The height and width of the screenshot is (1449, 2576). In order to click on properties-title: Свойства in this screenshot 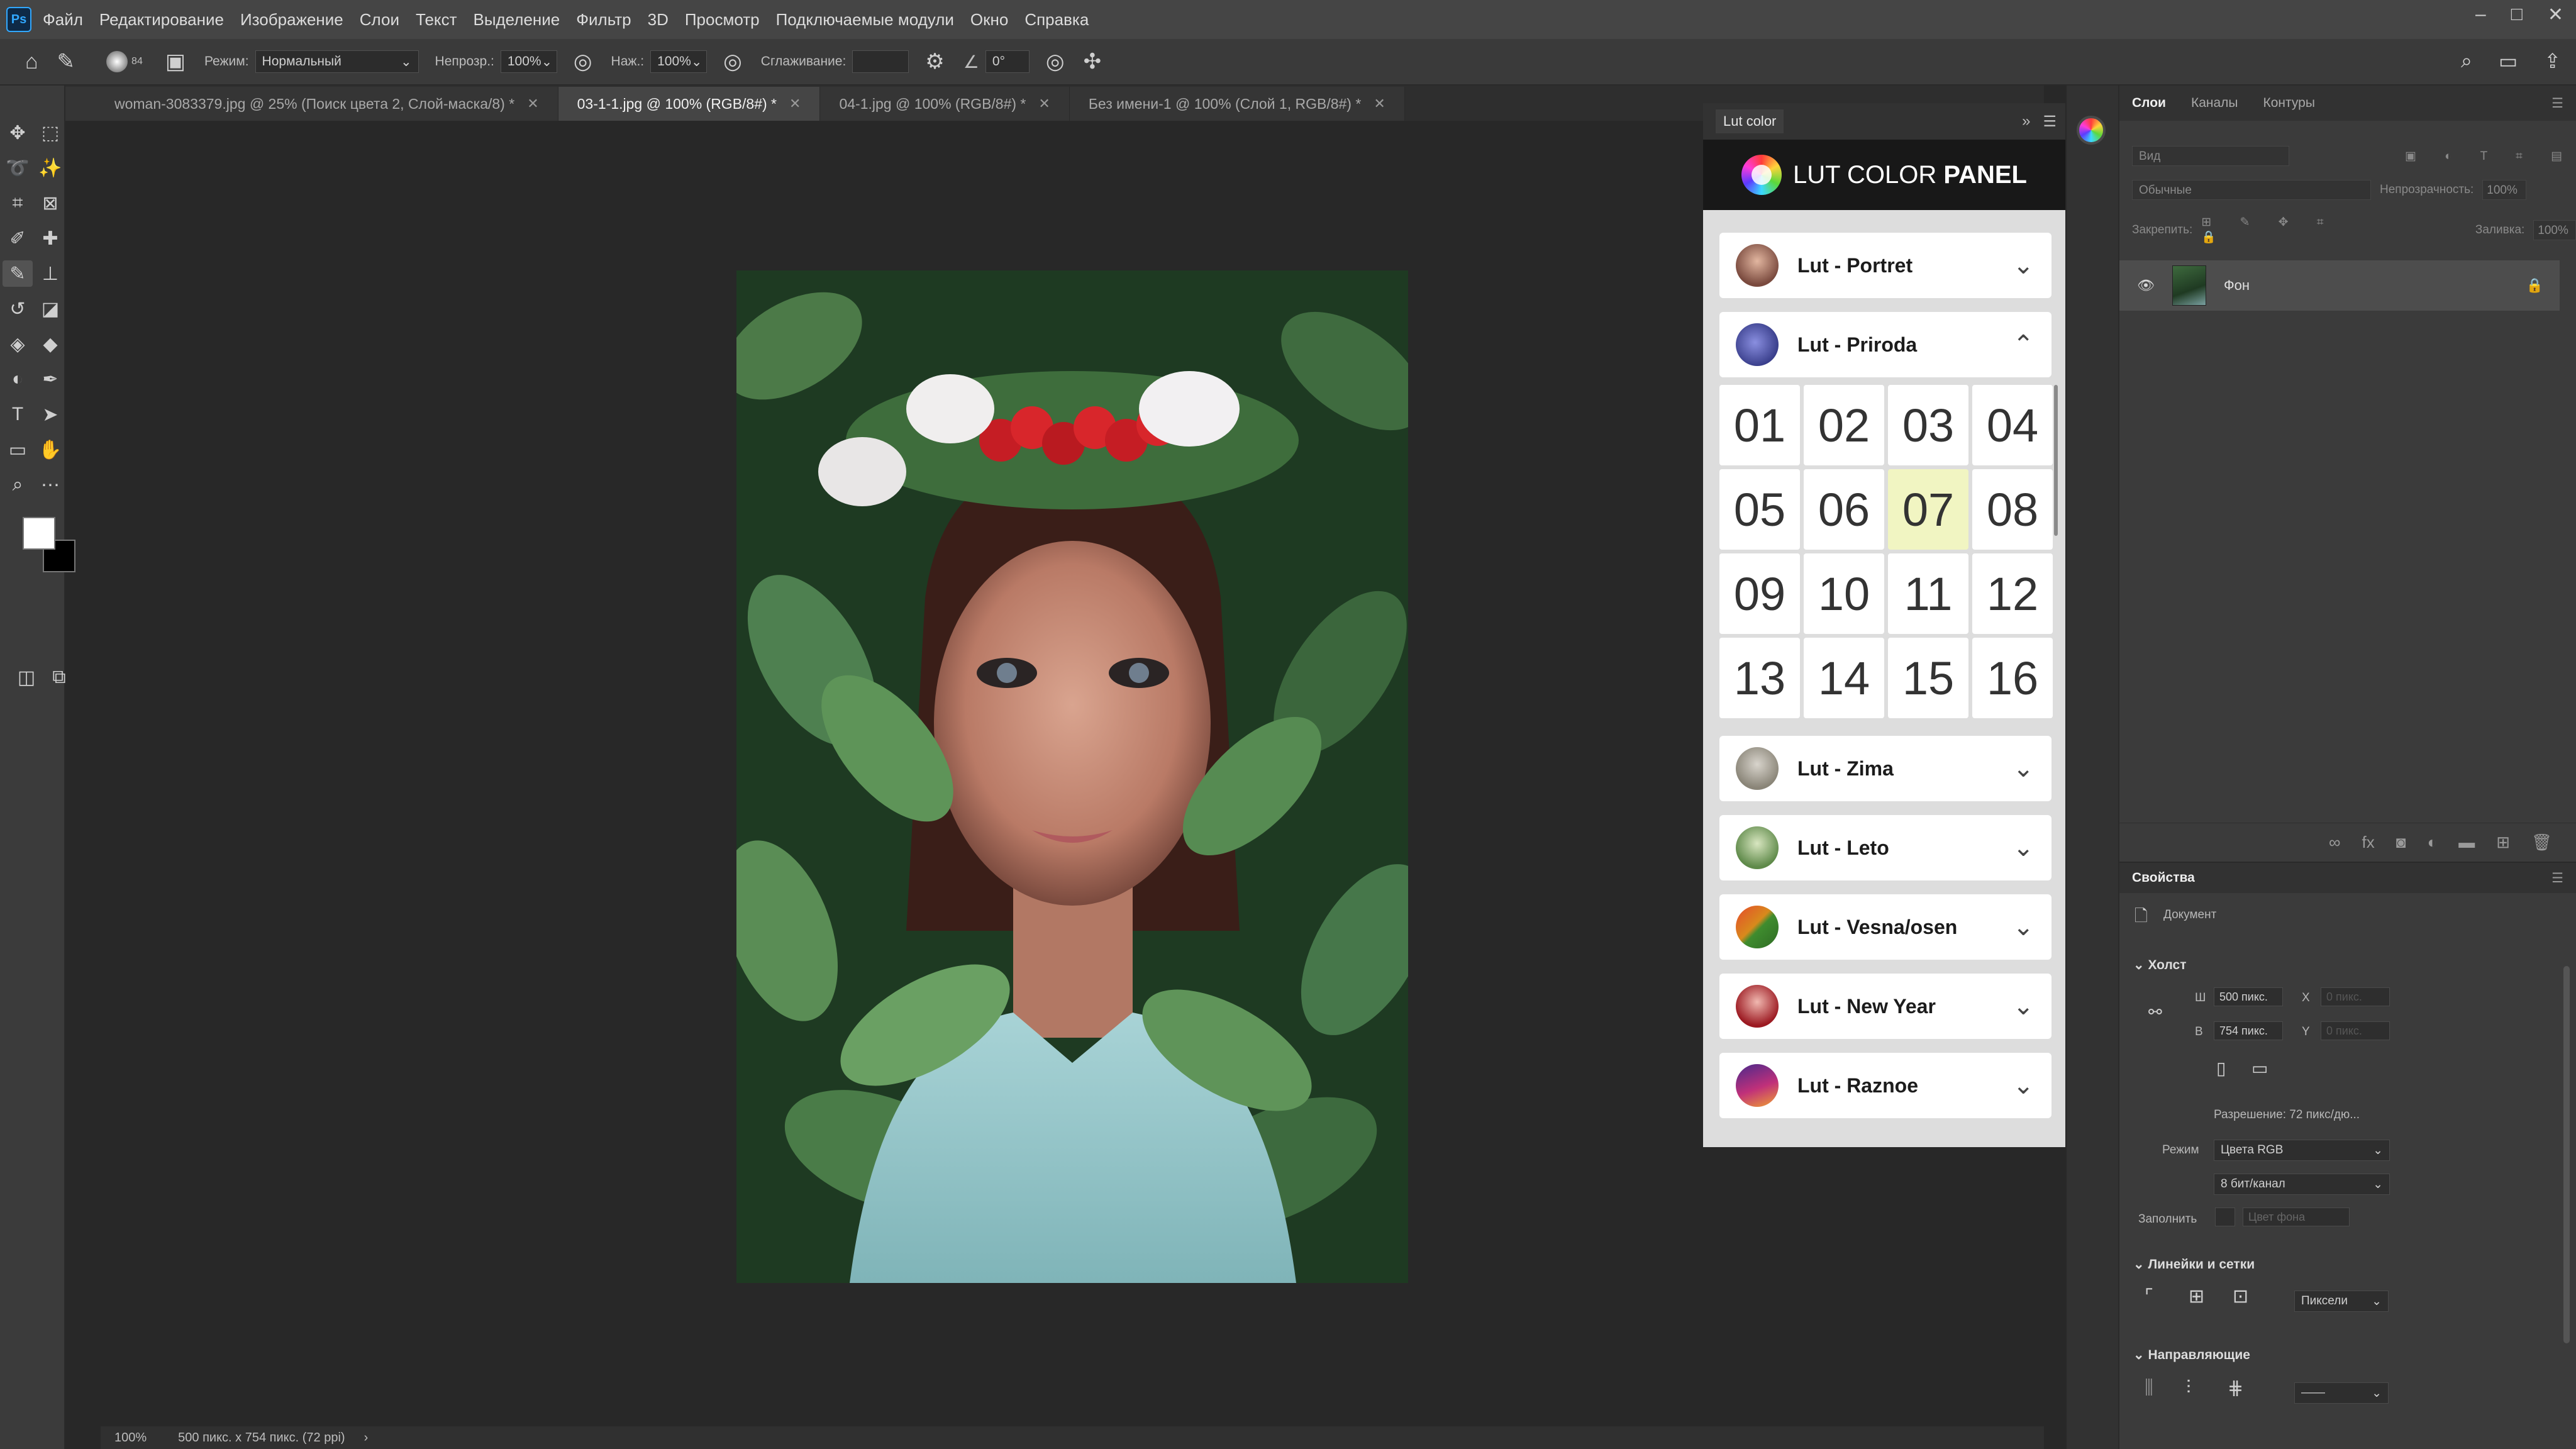, I will do `click(2163, 878)`.